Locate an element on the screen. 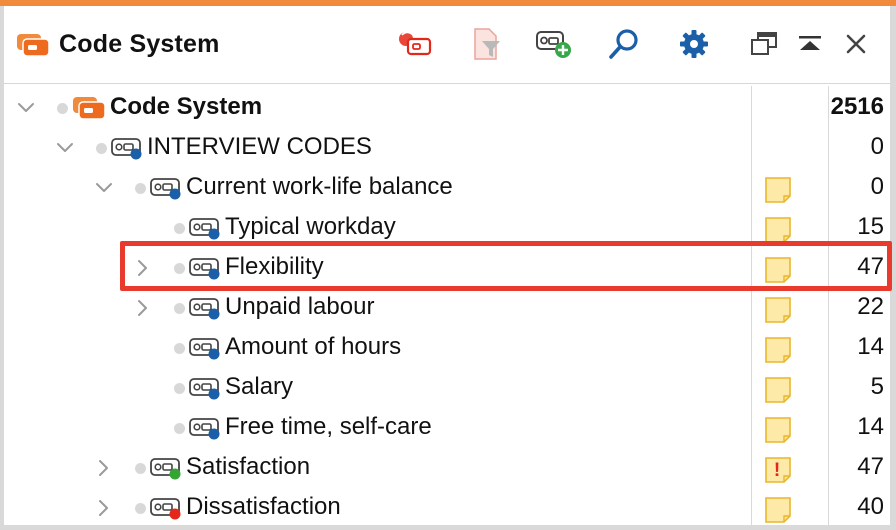  tree-root-row: Code System 2516 is located at coordinates (447, 108).